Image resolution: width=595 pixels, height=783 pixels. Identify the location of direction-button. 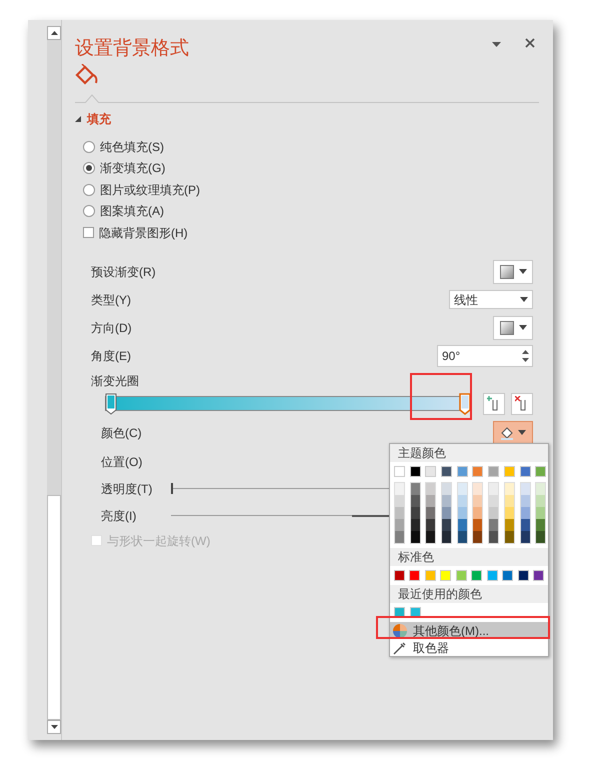
(513, 328).